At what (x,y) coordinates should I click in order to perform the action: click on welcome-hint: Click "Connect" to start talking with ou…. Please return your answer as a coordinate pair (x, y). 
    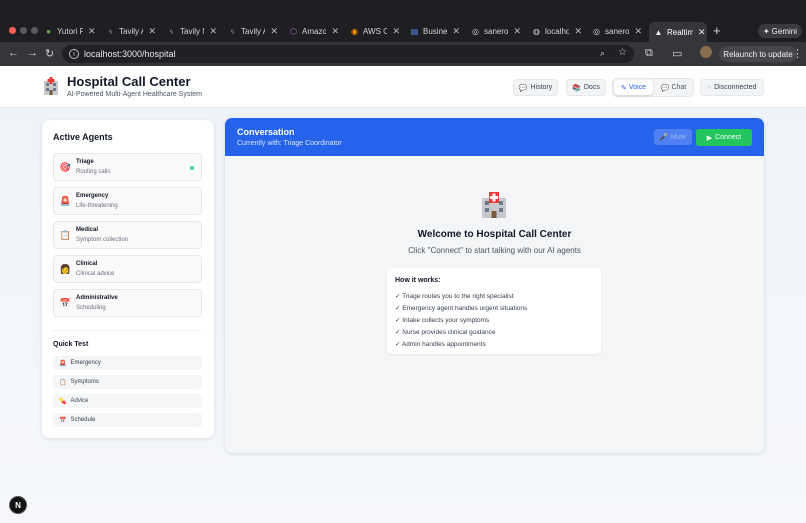
    Looking at the image, I should click on (494, 250).